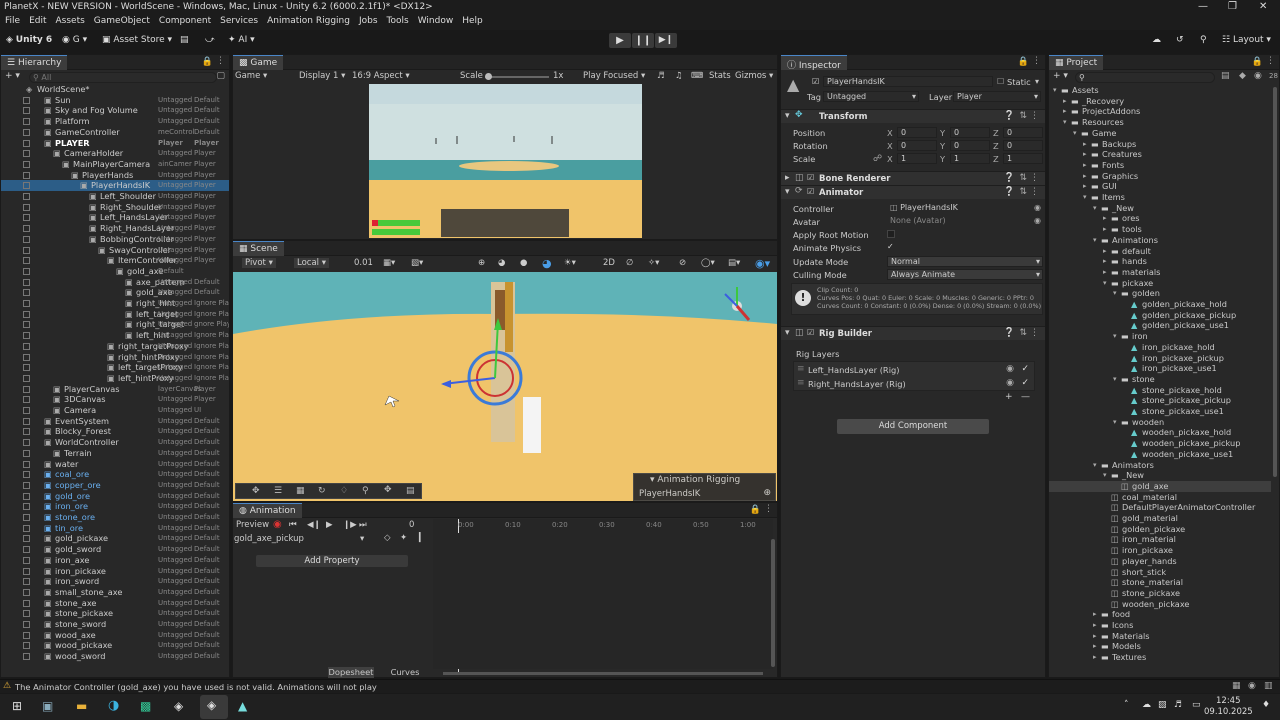  I want to click on project-item: ▲ wooden_pickaxe_pickup, so click(1160, 443).